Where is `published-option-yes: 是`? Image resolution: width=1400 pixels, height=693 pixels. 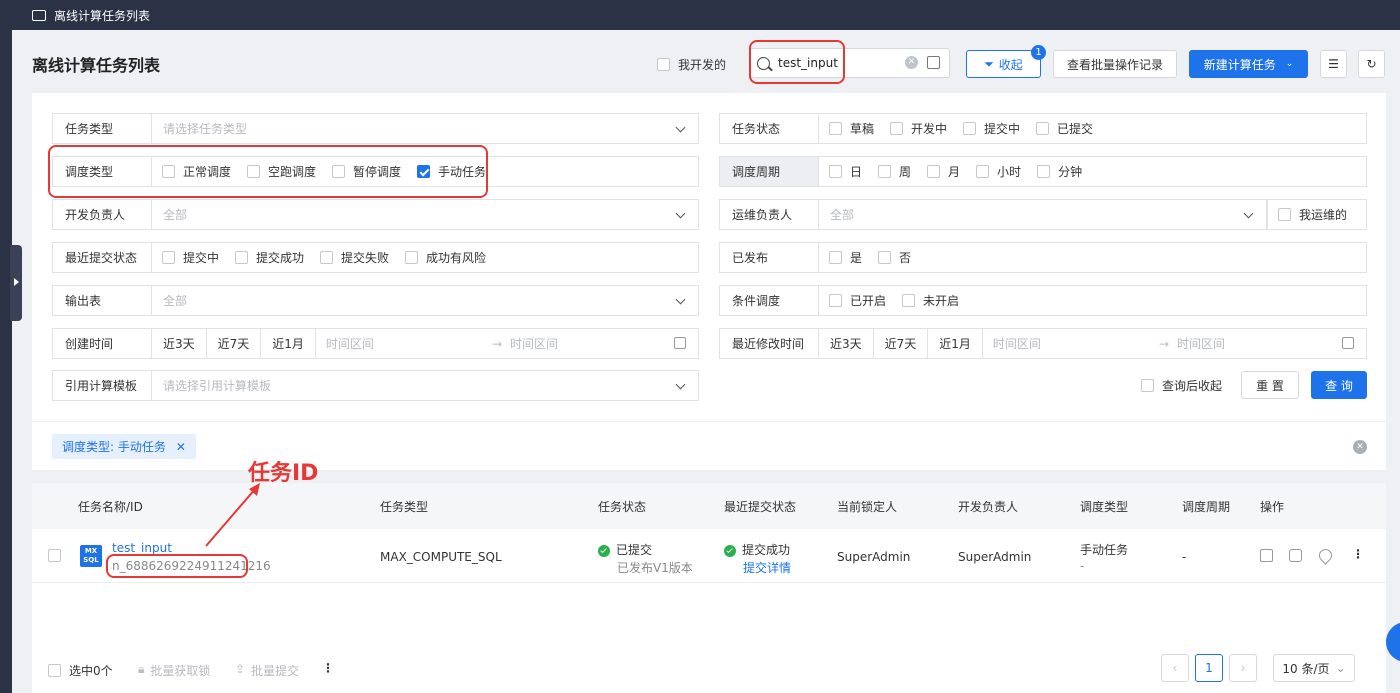
published-option-yes: 是 is located at coordinates (845, 257).